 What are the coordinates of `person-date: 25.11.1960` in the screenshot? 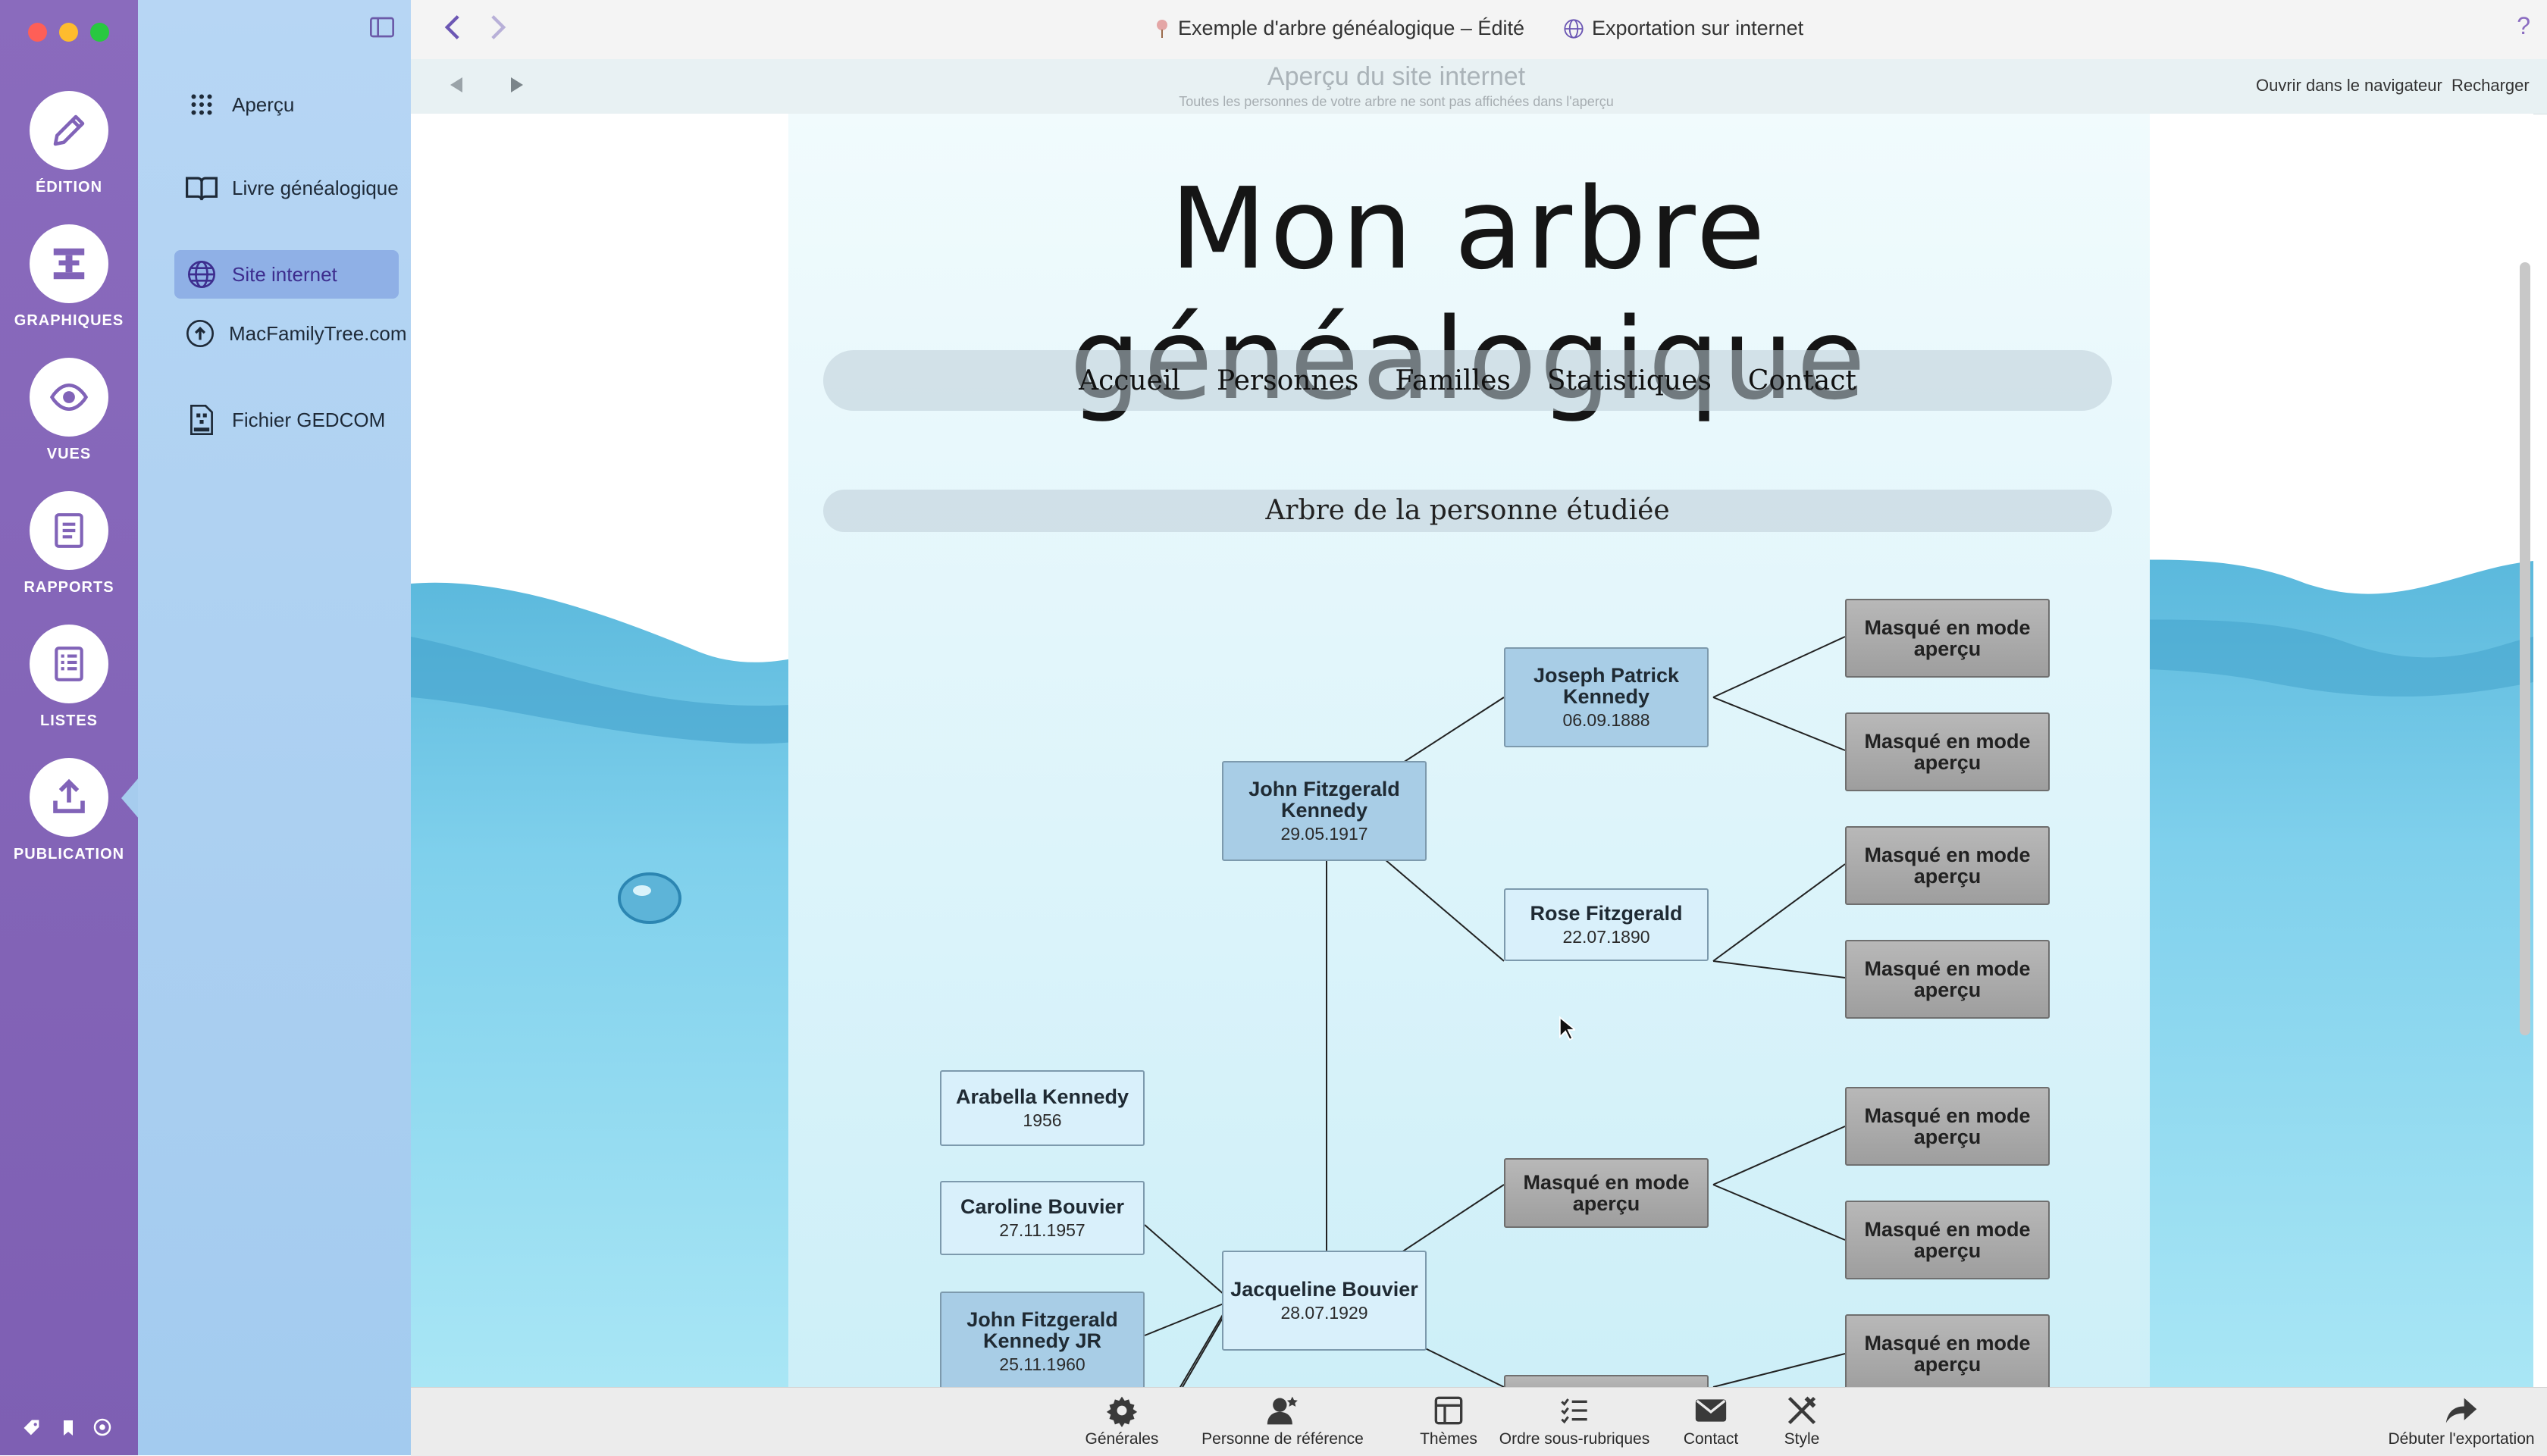 It's located at (1042, 1364).